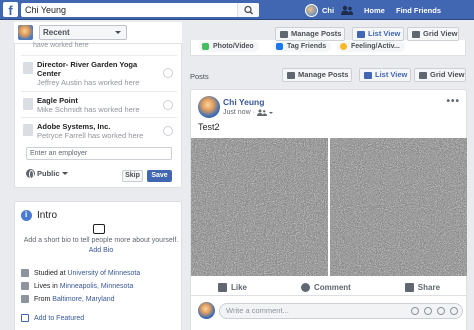 The width and height of the screenshot is (474, 330). I want to click on lives-link: Minneapolis, Minnesota, so click(97, 286).